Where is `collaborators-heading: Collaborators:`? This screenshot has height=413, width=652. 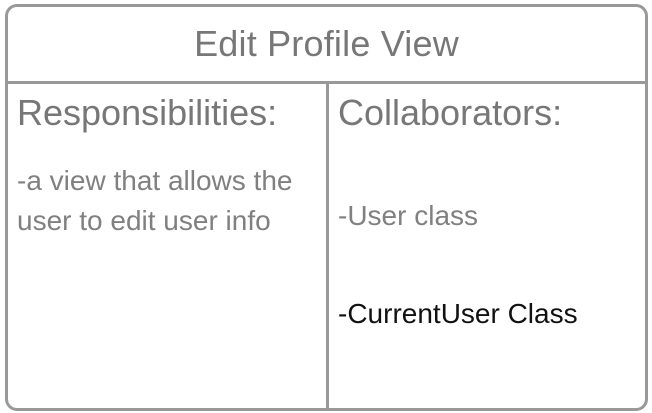 collaborators-heading: Collaborators: is located at coordinates (450, 112).